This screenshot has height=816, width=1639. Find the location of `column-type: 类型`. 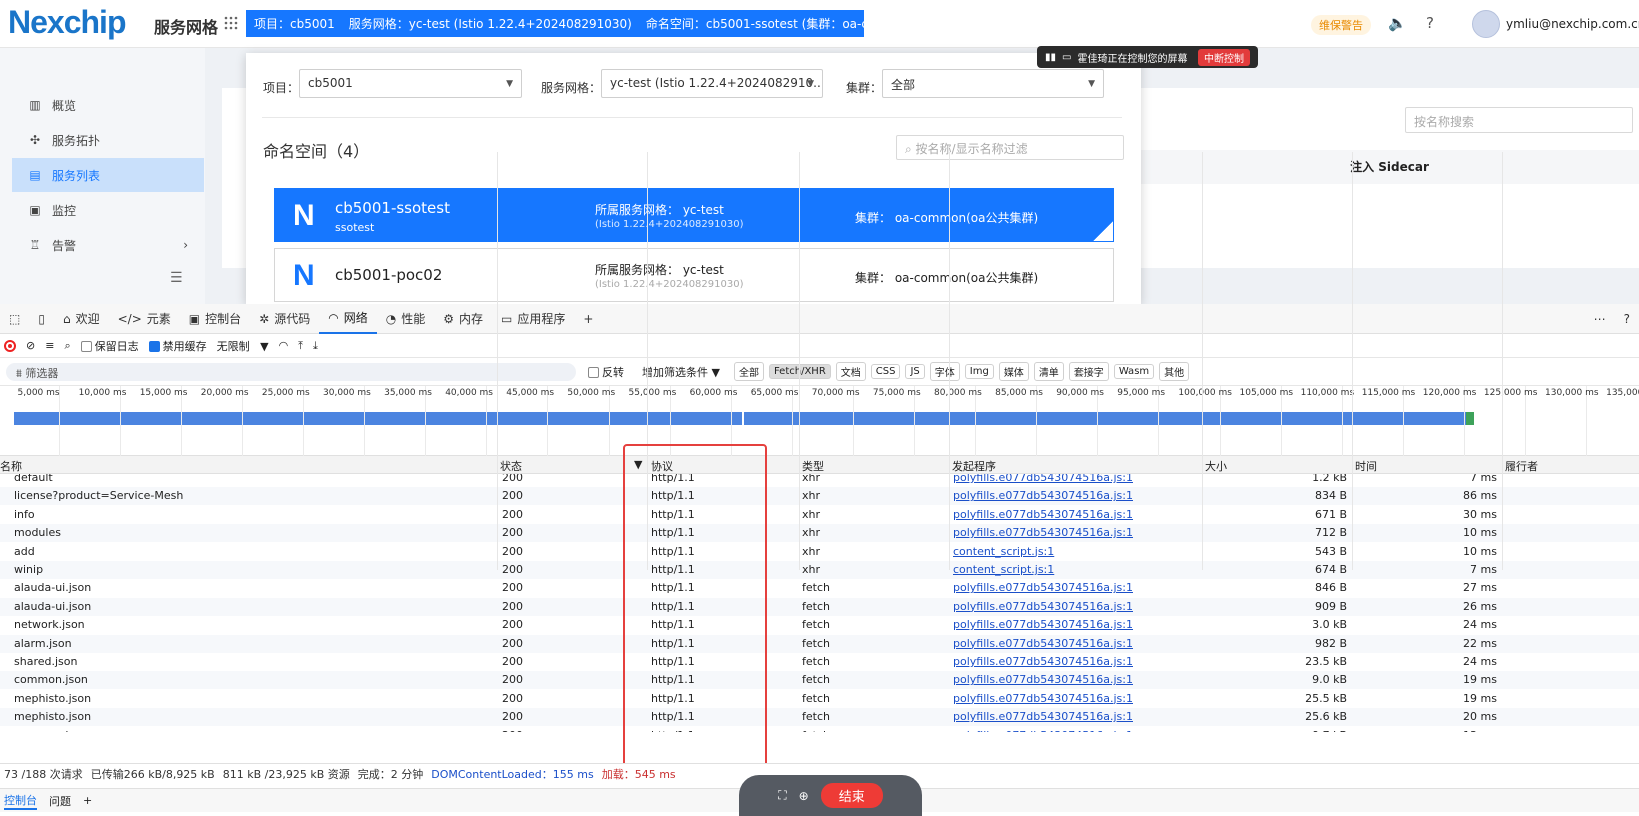

column-type: 类型 is located at coordinates (813, 466).